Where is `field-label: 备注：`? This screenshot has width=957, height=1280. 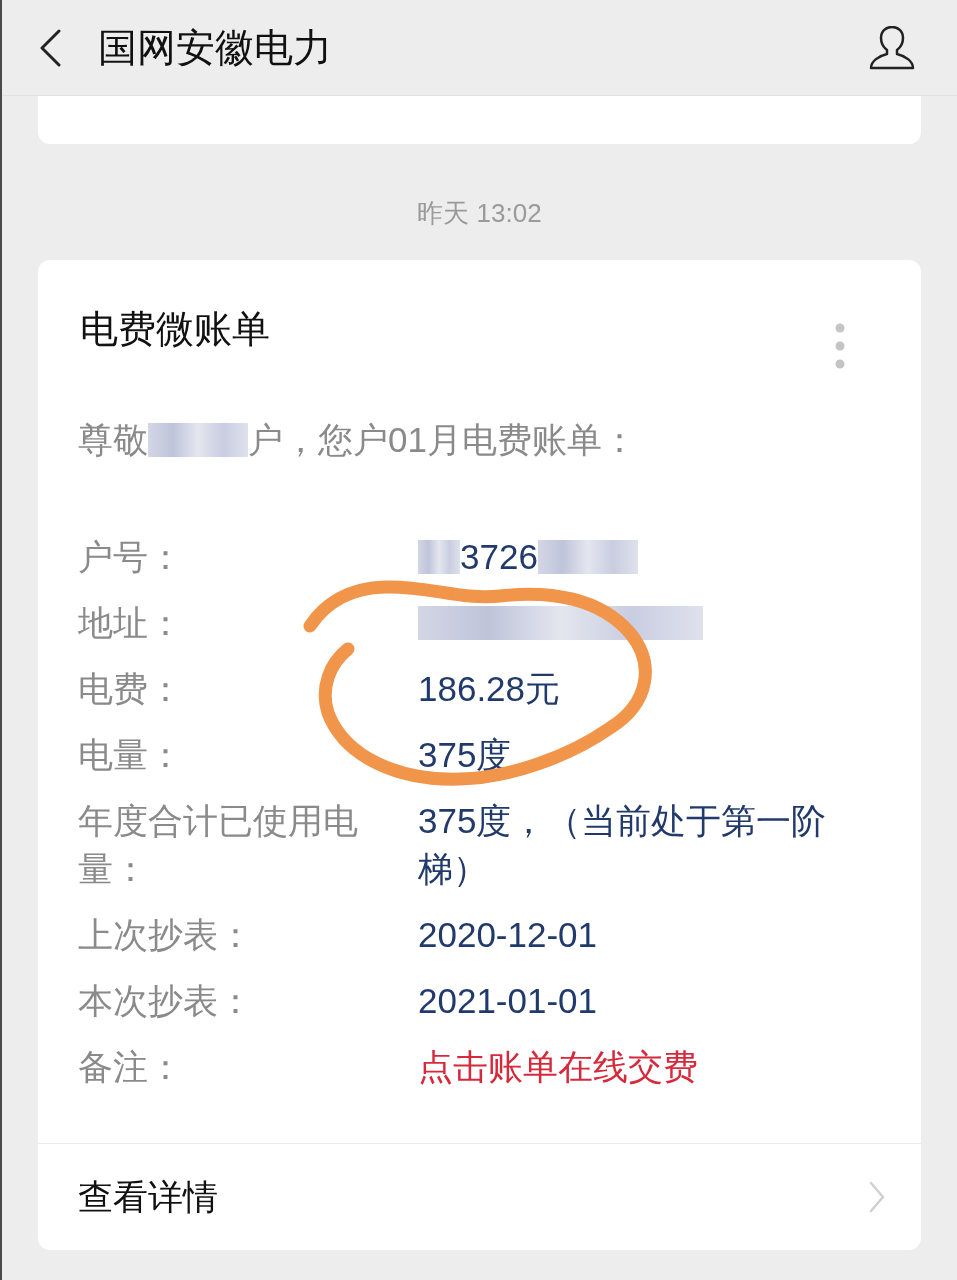 field-label: 备注： is located at coordinates (131, 1067).